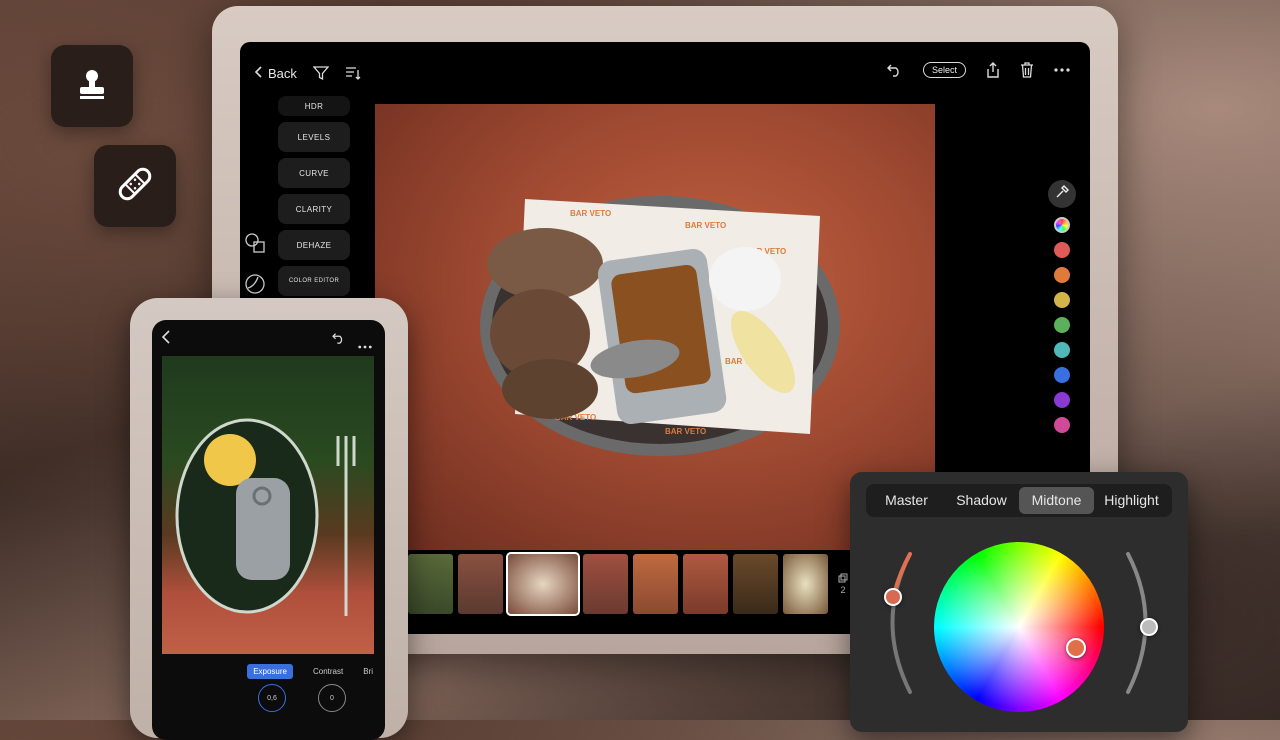  I want to click on trash-icon, so click(1027, 70).